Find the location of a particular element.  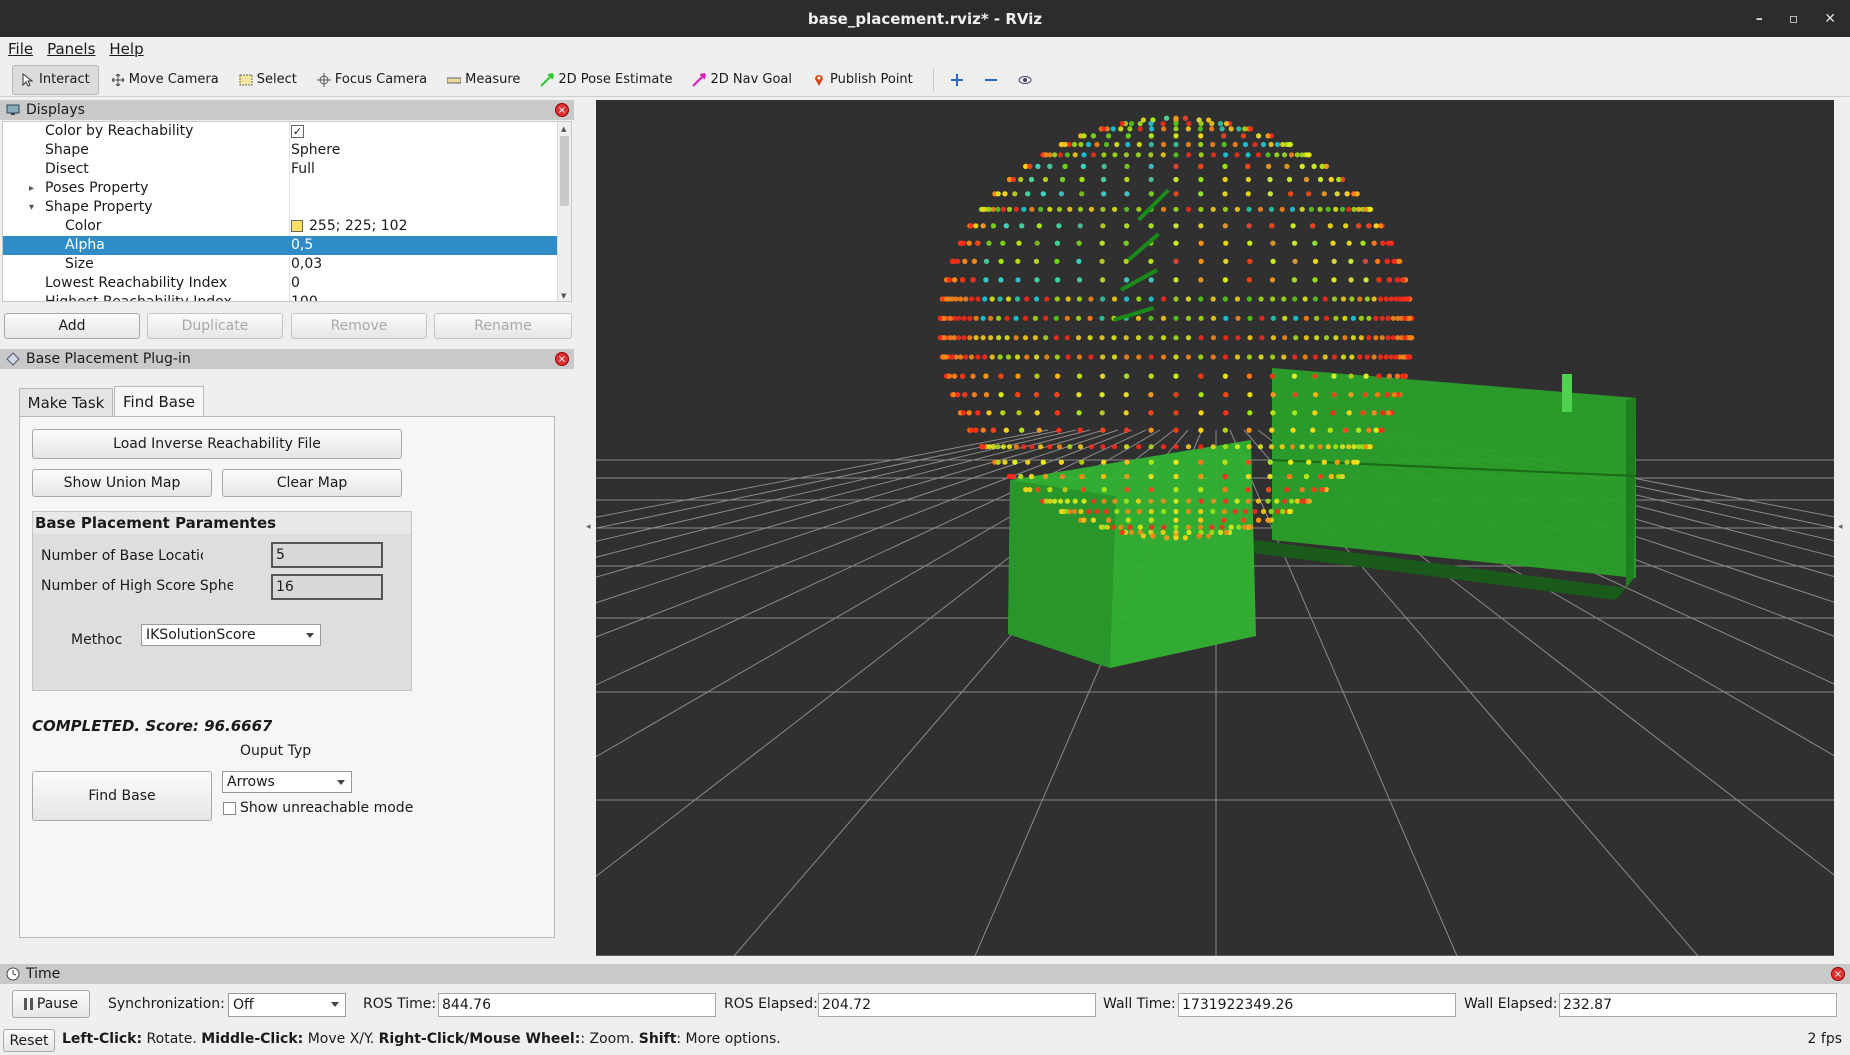

num-base-input: 5 is located at coordinates (327, 555).